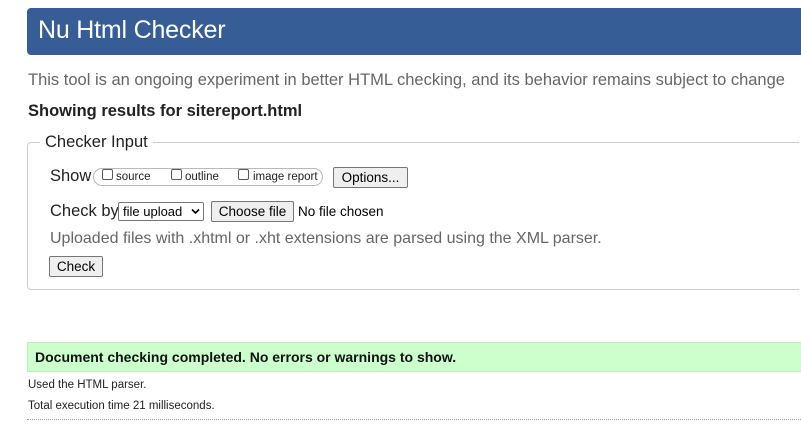 Image resolution: width=801 pixels, height=442 pixels. I want to click on check-button: Check, so click(76, 266).